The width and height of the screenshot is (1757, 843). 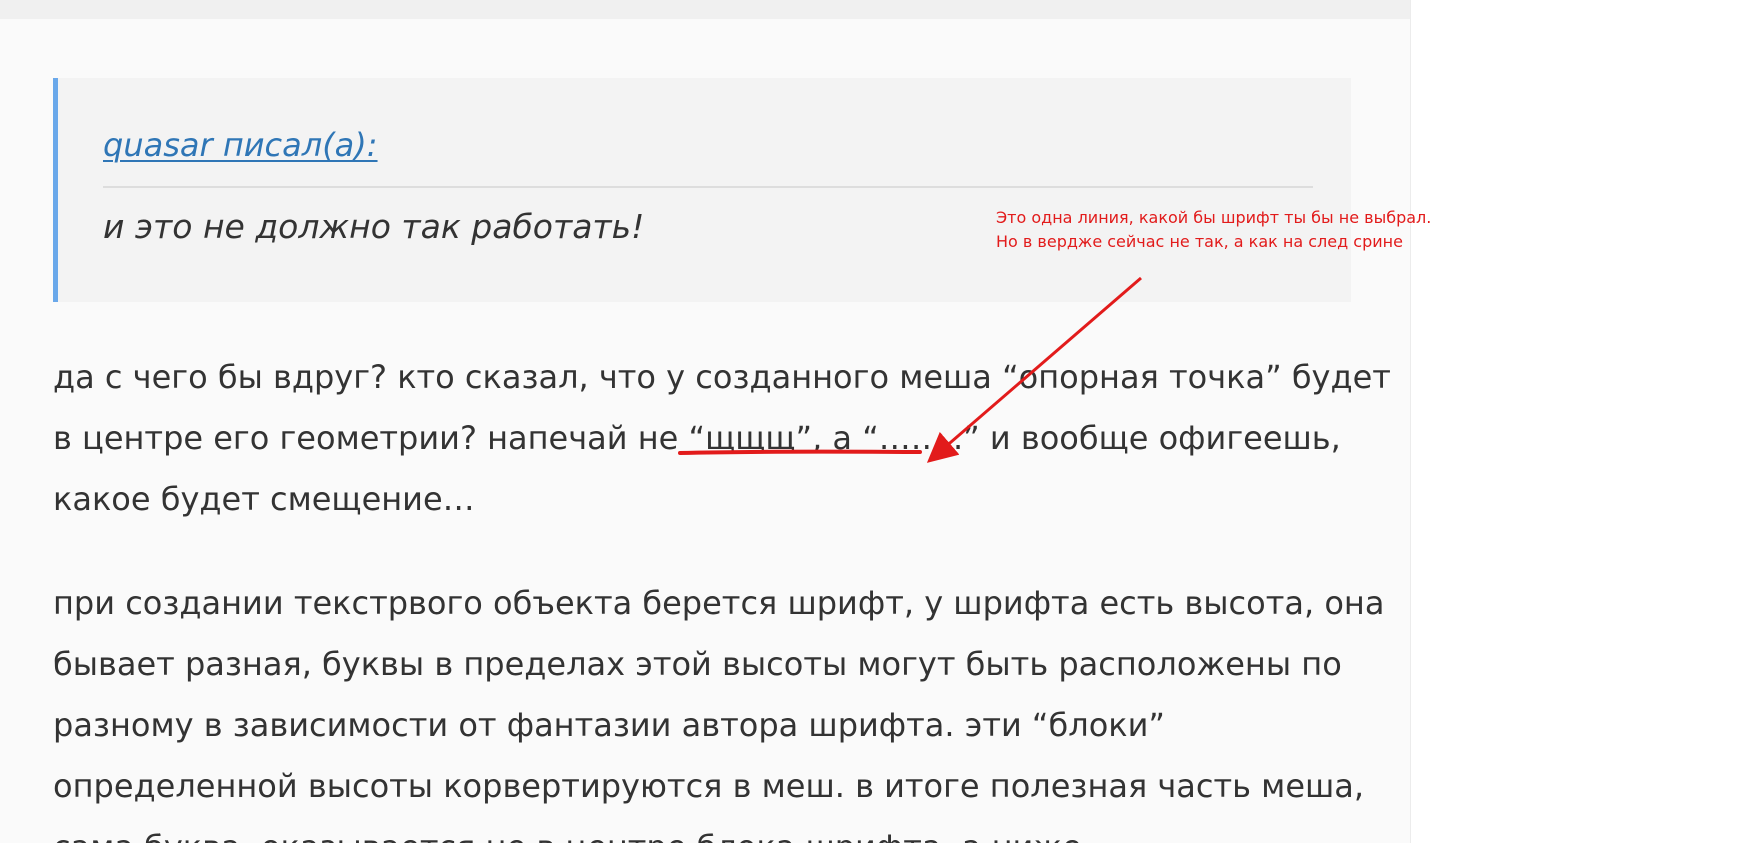 What do you see at coordinates (708, 187) in the screenshot?
I see `quote-divider` at bounding box center [708, 187].